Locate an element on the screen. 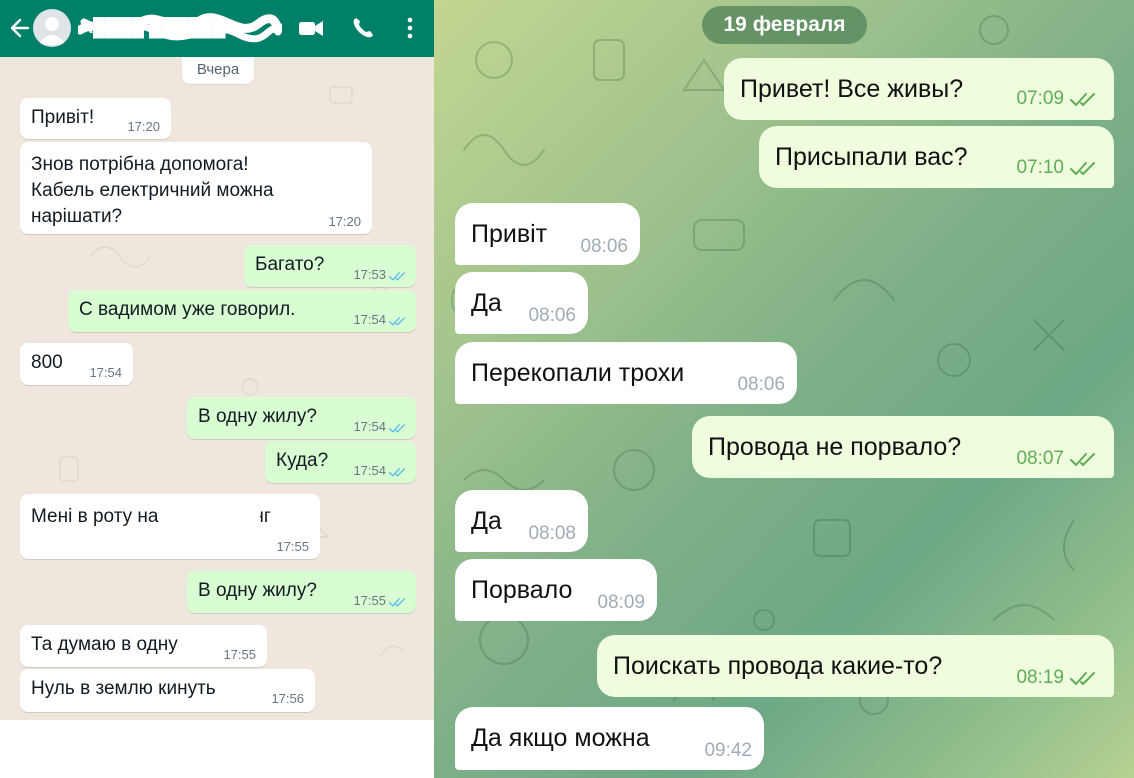 Image resolution: width=1134 pixels, height=778 pixels. outgoing-message: Привет! Все живы? 07:09 is located at coordinates (919, 89).